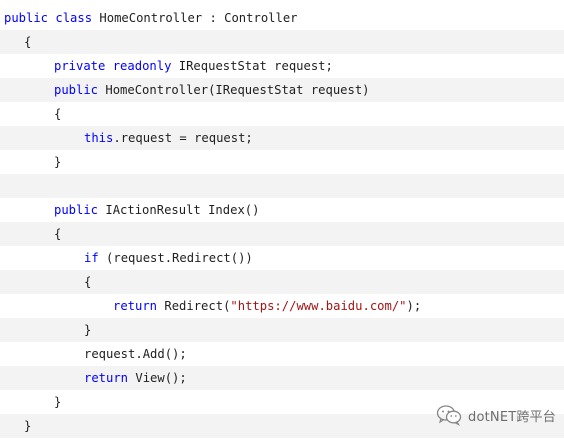  I want to click on watermark: dotNET跨平台, so click(496, 415).